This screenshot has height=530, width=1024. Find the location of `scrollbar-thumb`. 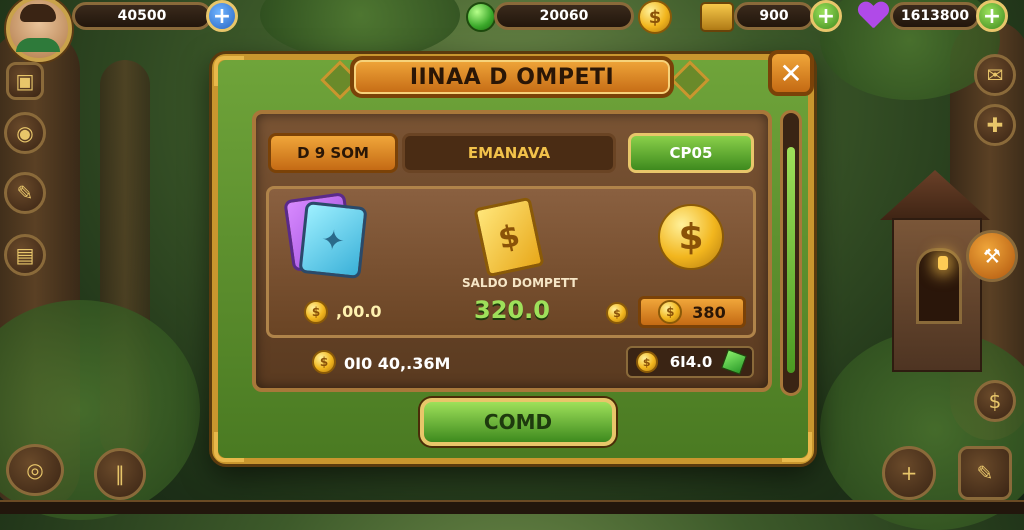

scrollbar-thumb is located at coordinates (791, 260).